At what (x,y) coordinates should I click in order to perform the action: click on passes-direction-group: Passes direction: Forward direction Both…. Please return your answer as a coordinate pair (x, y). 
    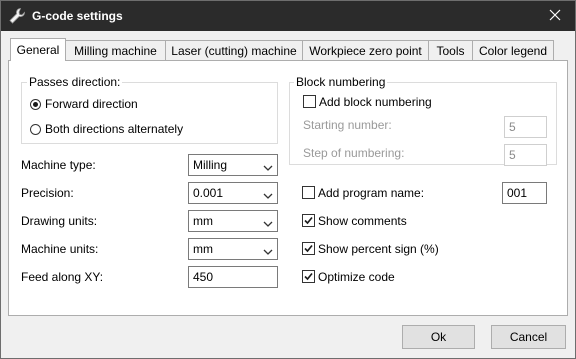
    Looking at the image, I should click on (149, 109).